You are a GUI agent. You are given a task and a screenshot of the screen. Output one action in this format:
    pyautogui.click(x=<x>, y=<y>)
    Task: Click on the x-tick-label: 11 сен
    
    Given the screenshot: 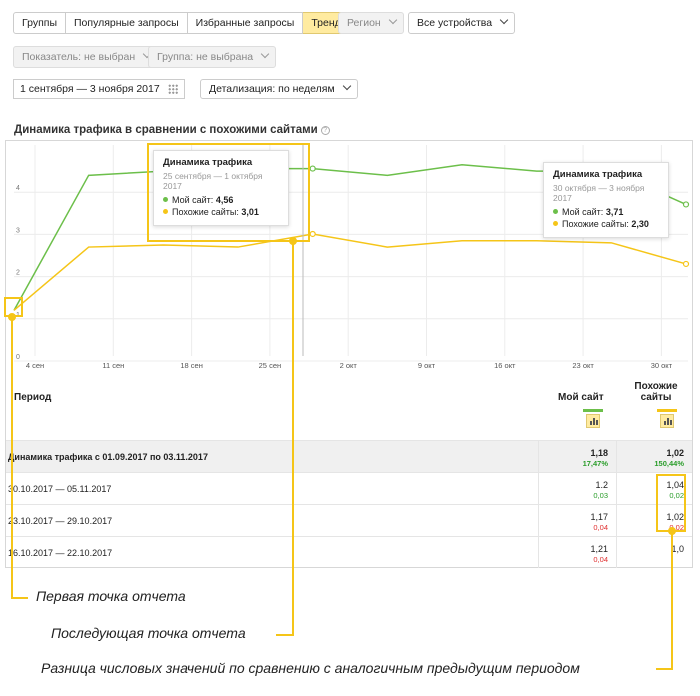 What is the action you would take?
    pyautogui.click(x=113, y=365)
    